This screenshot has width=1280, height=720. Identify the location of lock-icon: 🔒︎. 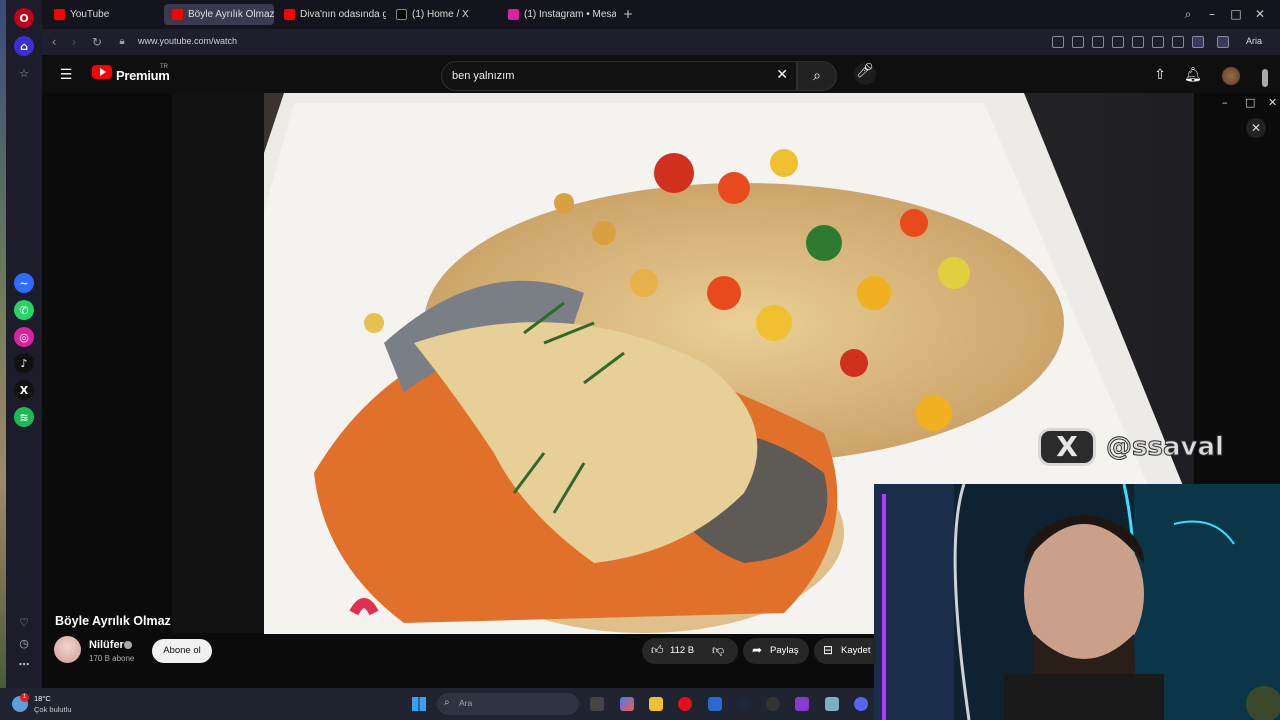
(122, 41).